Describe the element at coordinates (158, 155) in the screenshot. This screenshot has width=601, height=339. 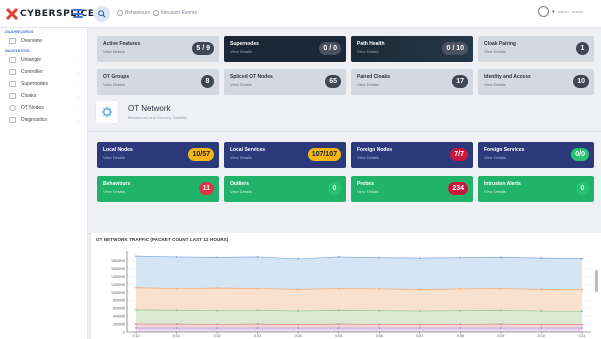
I see `card-local-nodes: Local Nodes View Details 10/57` at that location.